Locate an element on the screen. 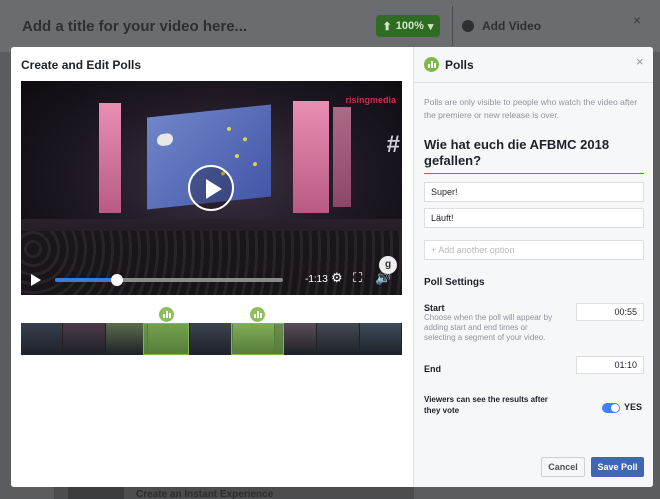 The image size is (660, 499). add-video-button: Add Video is located at coordinates (501, 26).